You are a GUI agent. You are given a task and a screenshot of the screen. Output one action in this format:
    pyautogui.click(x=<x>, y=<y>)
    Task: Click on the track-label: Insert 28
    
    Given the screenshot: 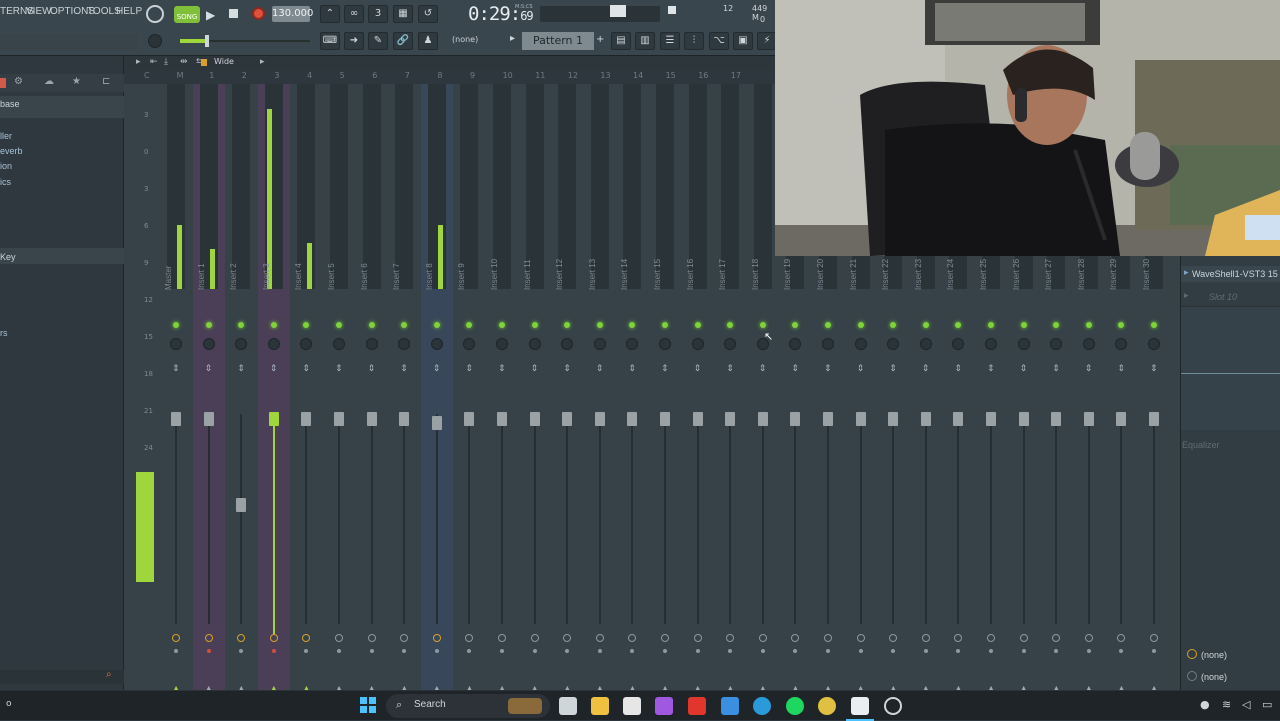 What is the action you would take?
    pyautogui.click(x=1081, y=272)
    